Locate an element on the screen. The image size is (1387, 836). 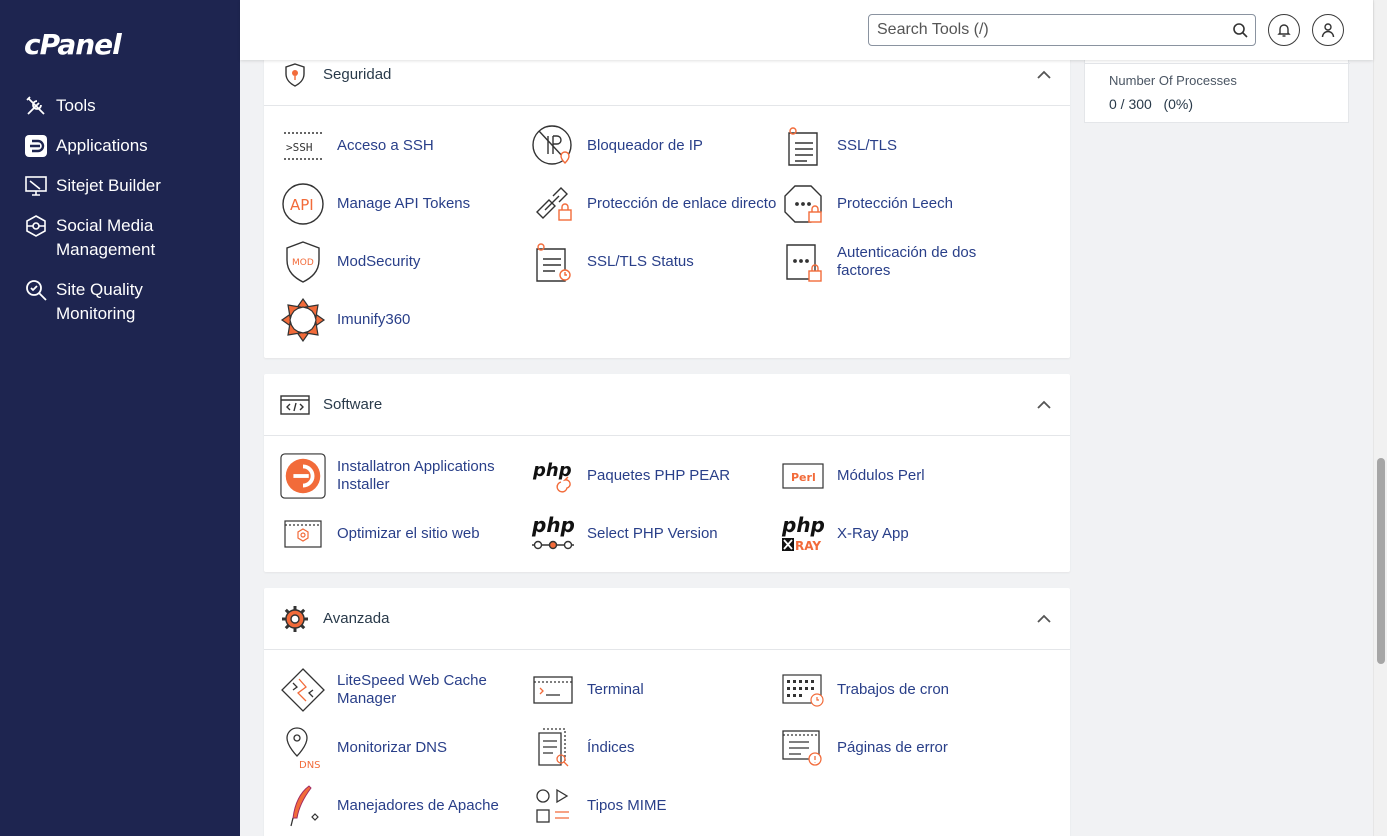
tool-label: Manage API Tokens is located at coordinates (404, 203).